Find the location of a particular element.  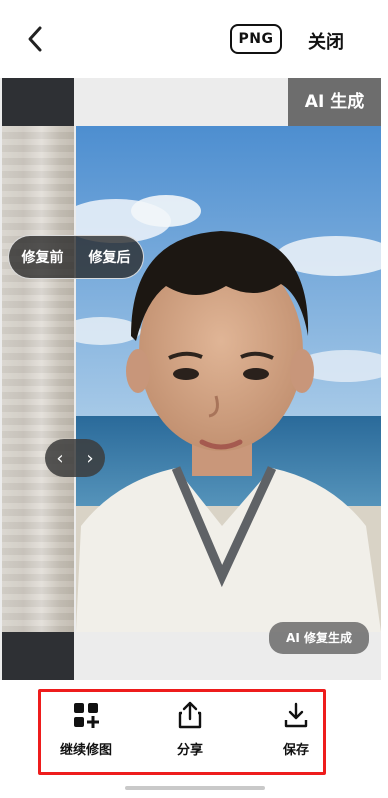

before-after-toggle: 修复前 修复后 is located at coordinates (76, 257).